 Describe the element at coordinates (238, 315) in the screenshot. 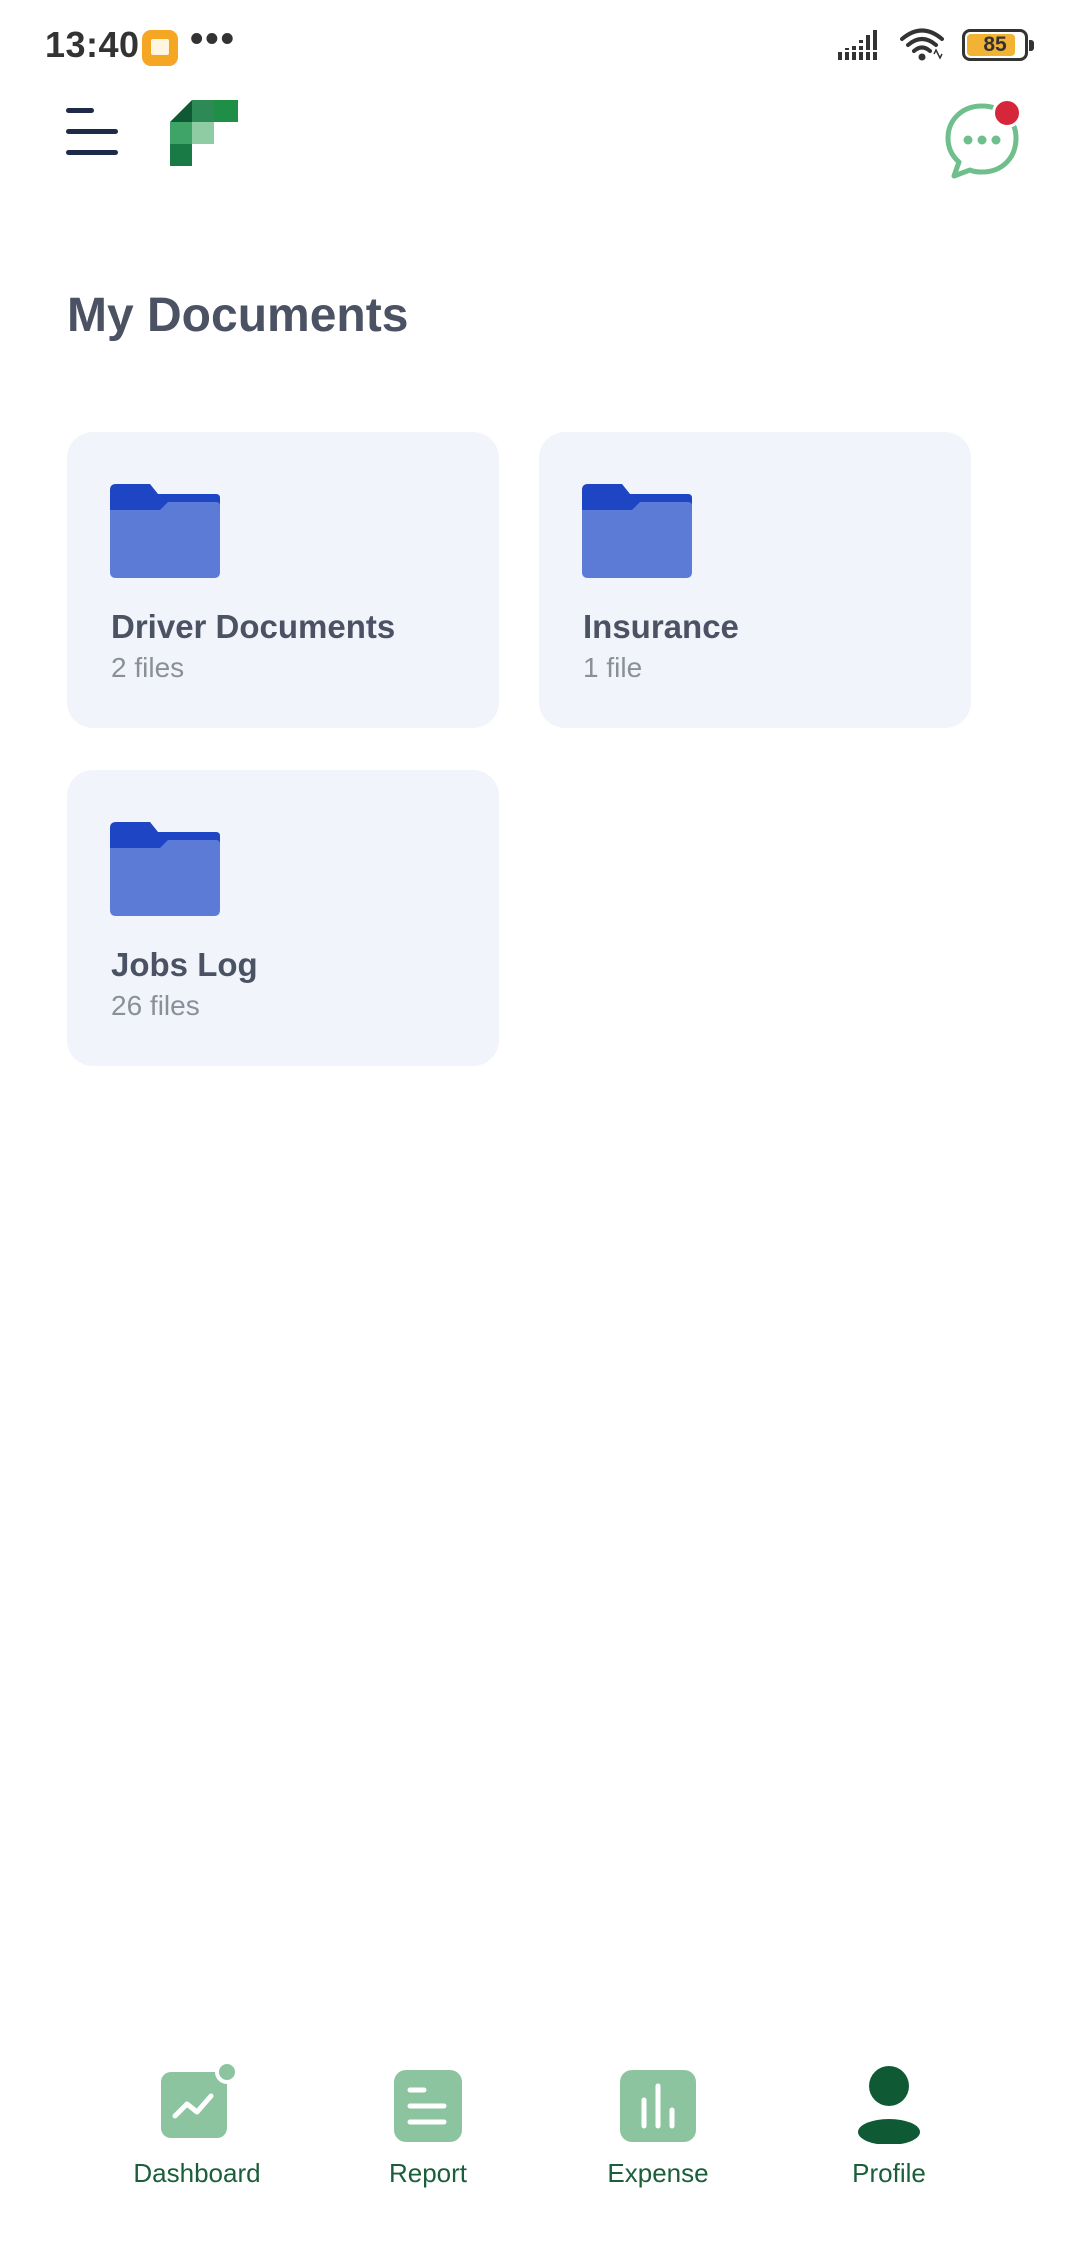

I see `page-title: My Documents` at that location.